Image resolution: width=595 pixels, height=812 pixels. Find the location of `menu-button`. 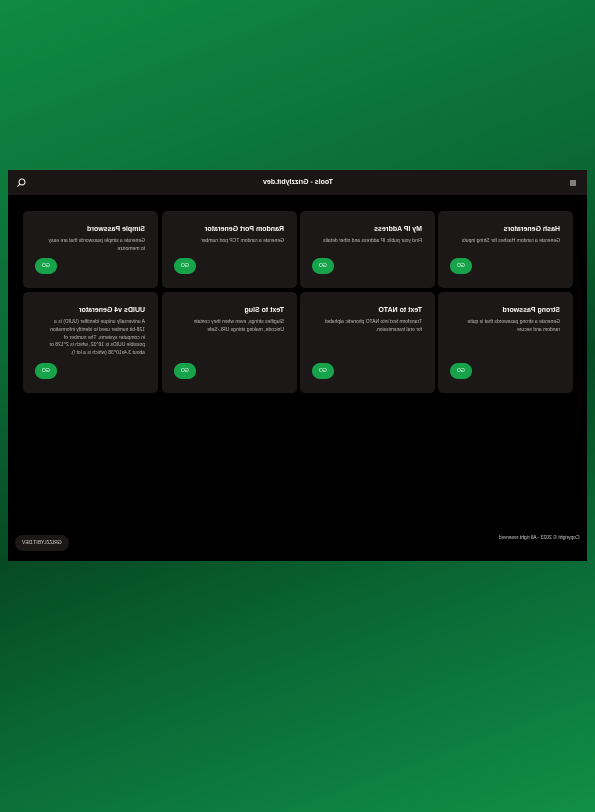

menu-button is located at coordinates (573, 183).